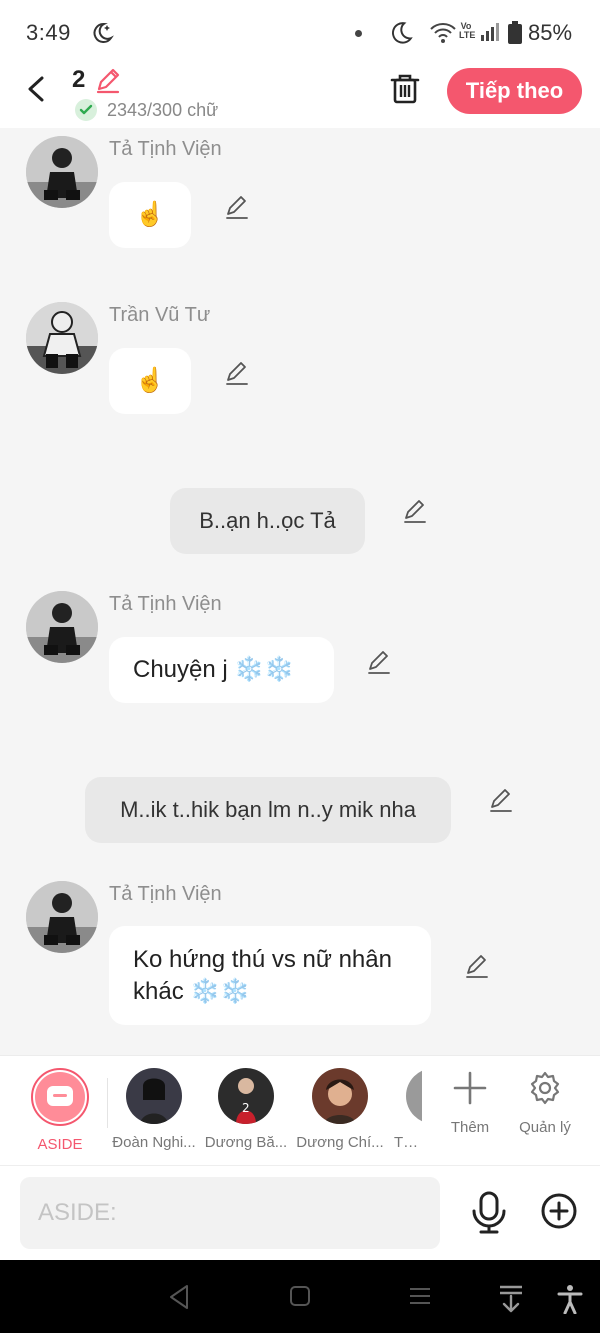 The image size is (600, 1333). Describe the element at coordinates (221, 670) in the screenshot. I see `message-bubble: Chuyện j ❄️❄️` at that location.